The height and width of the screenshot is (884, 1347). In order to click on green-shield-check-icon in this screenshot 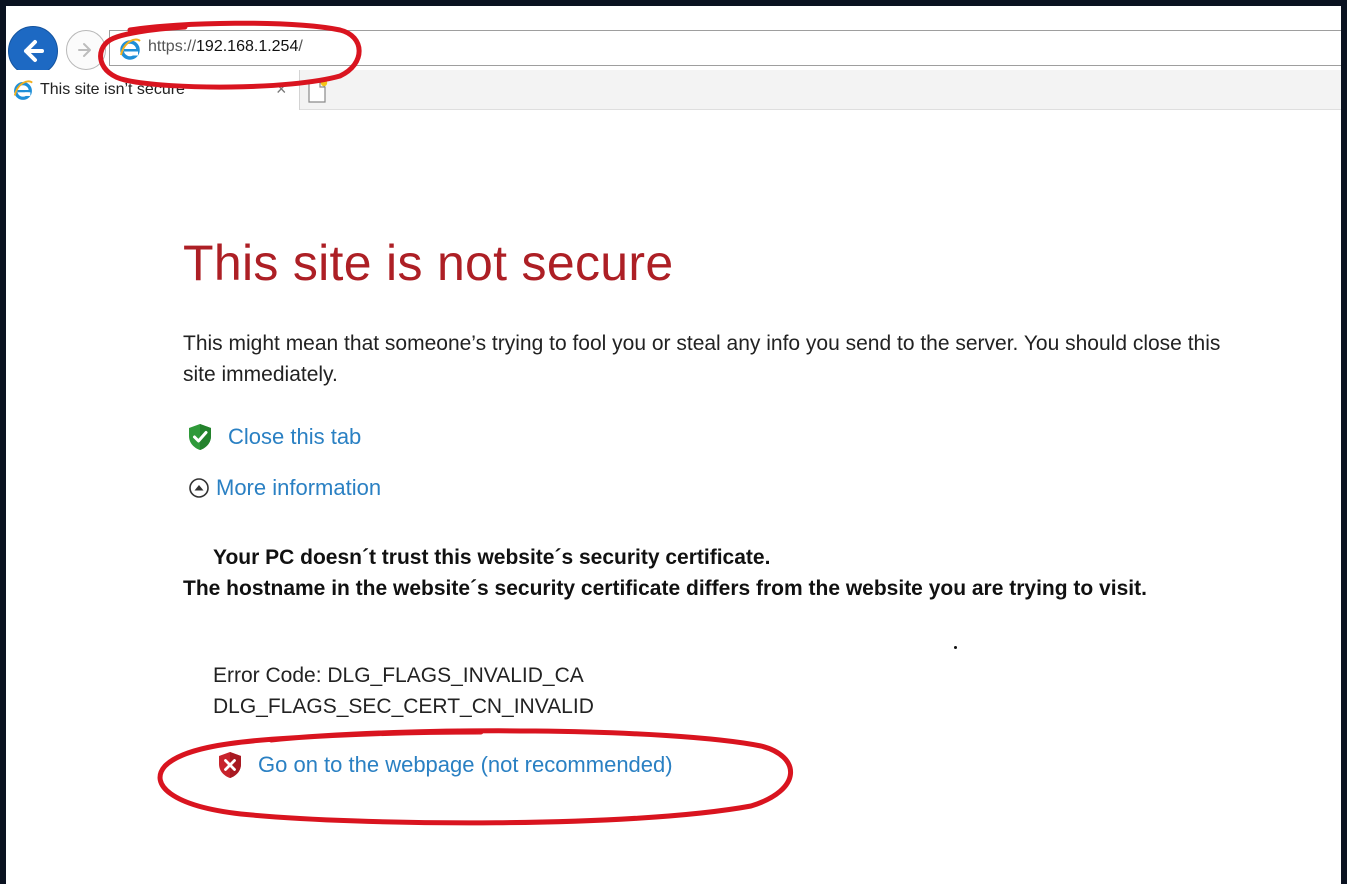, I will do `click(200, 437)`.